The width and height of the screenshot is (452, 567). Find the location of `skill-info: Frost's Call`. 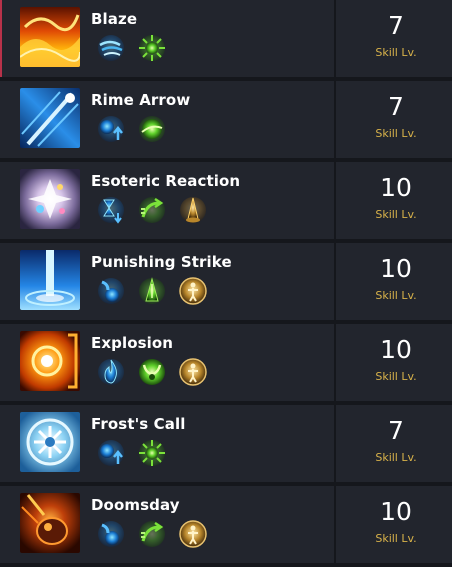

skill-info: Frost's Call is located at coordinates (167, 443).